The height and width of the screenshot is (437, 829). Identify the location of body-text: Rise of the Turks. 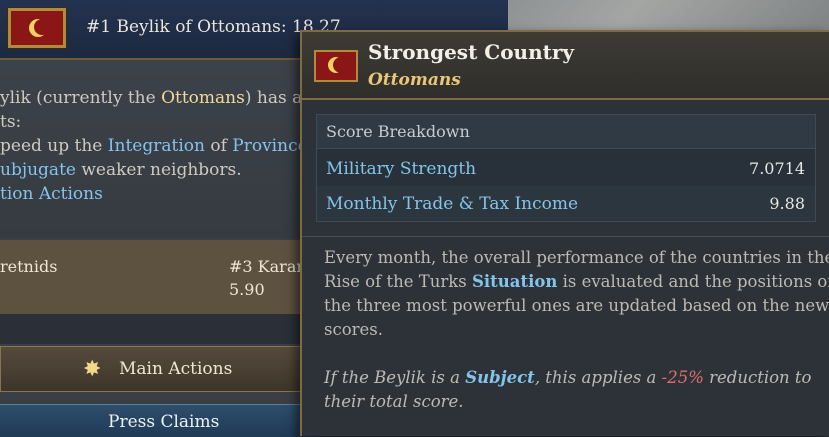
(398, 281).